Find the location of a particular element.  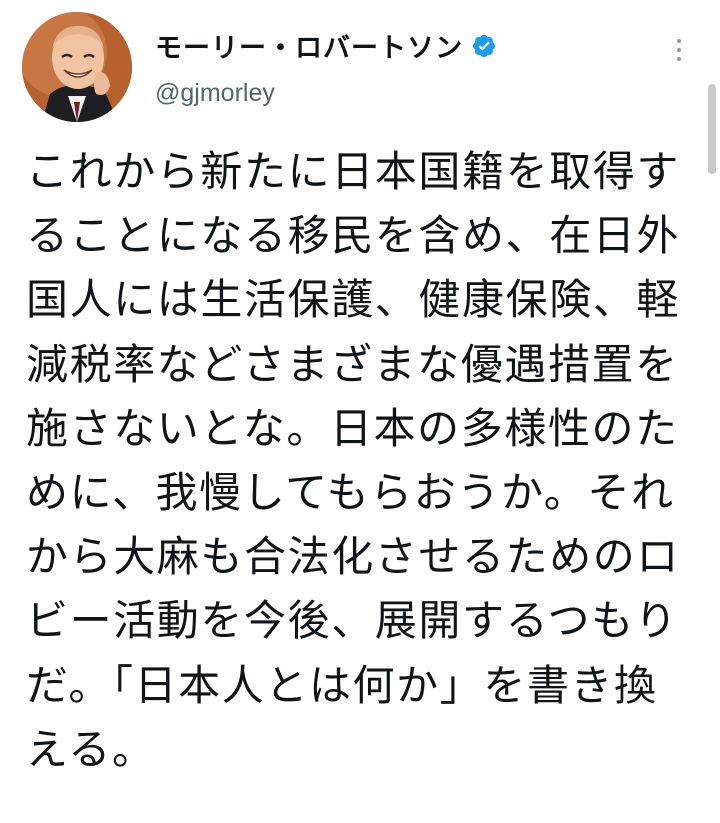

tweet-line: える。 is located at coordinates (91, 749).